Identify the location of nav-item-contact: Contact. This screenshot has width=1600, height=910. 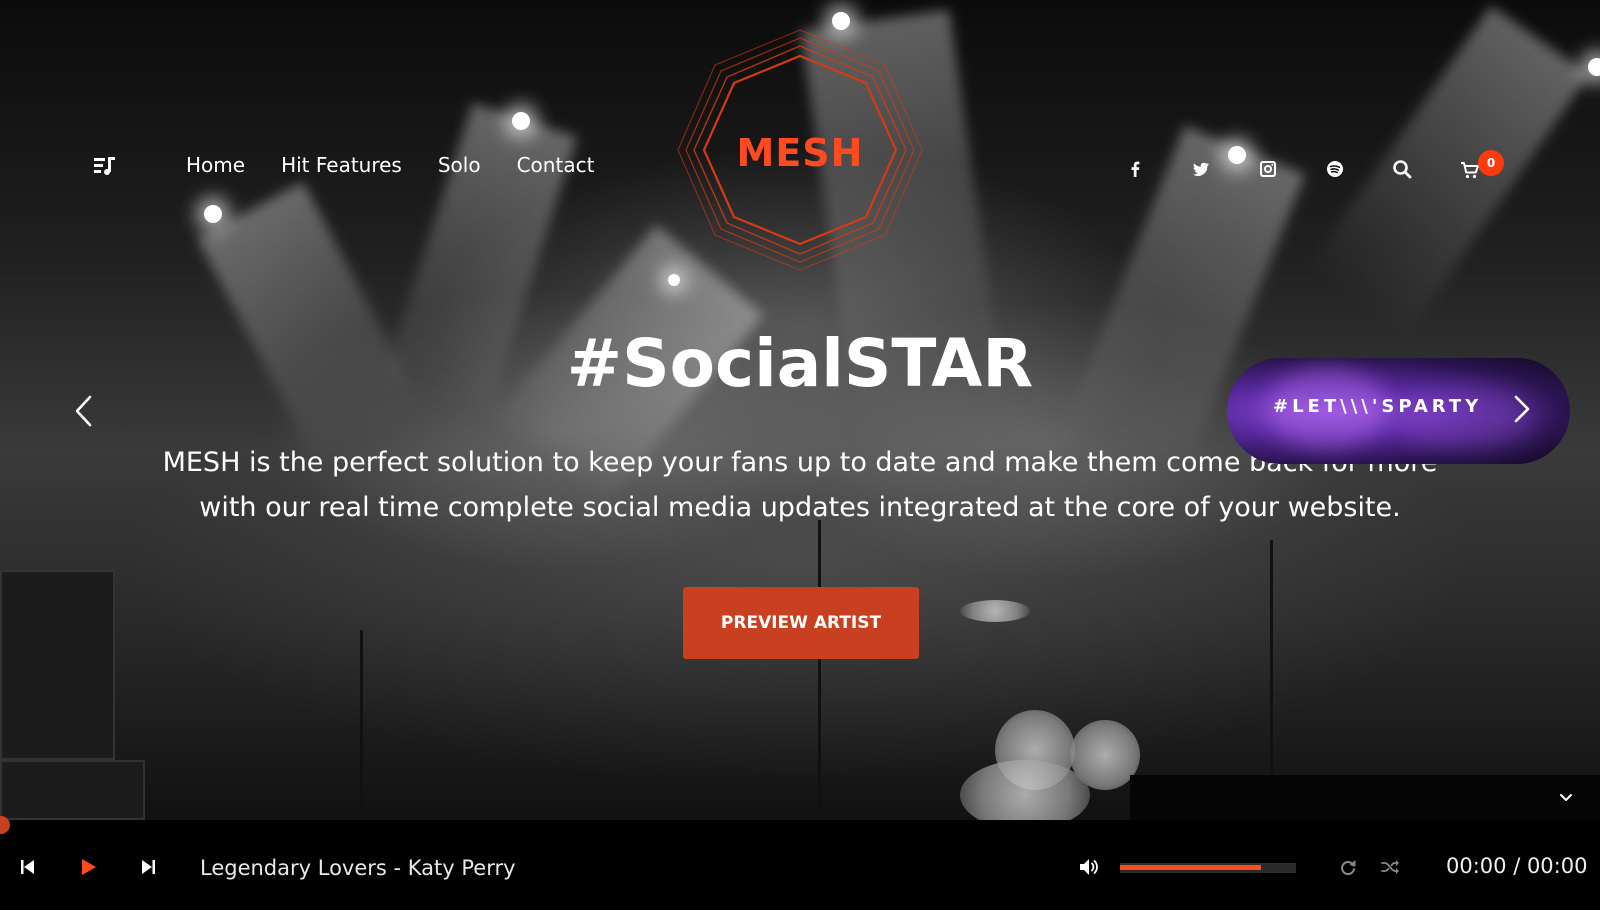
(556, 165).